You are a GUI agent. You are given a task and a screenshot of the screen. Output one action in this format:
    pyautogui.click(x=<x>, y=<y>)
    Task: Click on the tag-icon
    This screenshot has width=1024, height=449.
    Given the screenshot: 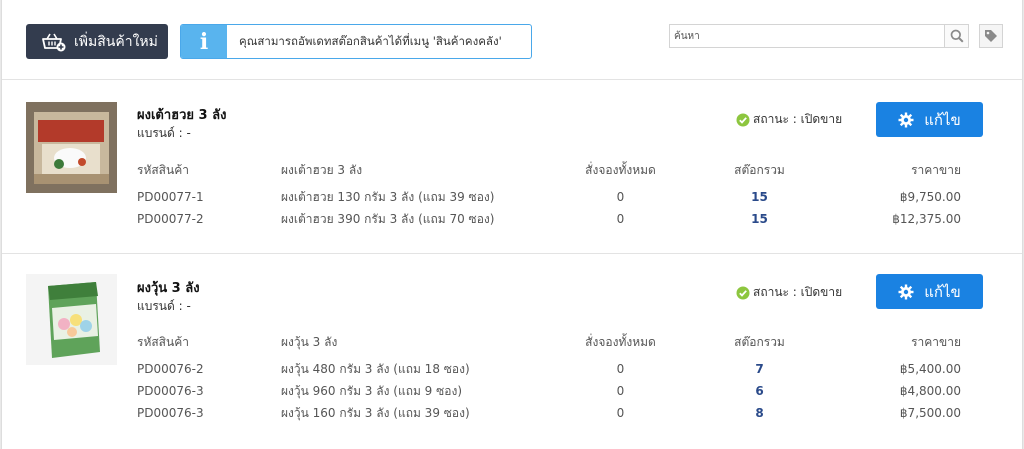 What is the action you would take?
    pyautogui.click(x=991, y=36)
    